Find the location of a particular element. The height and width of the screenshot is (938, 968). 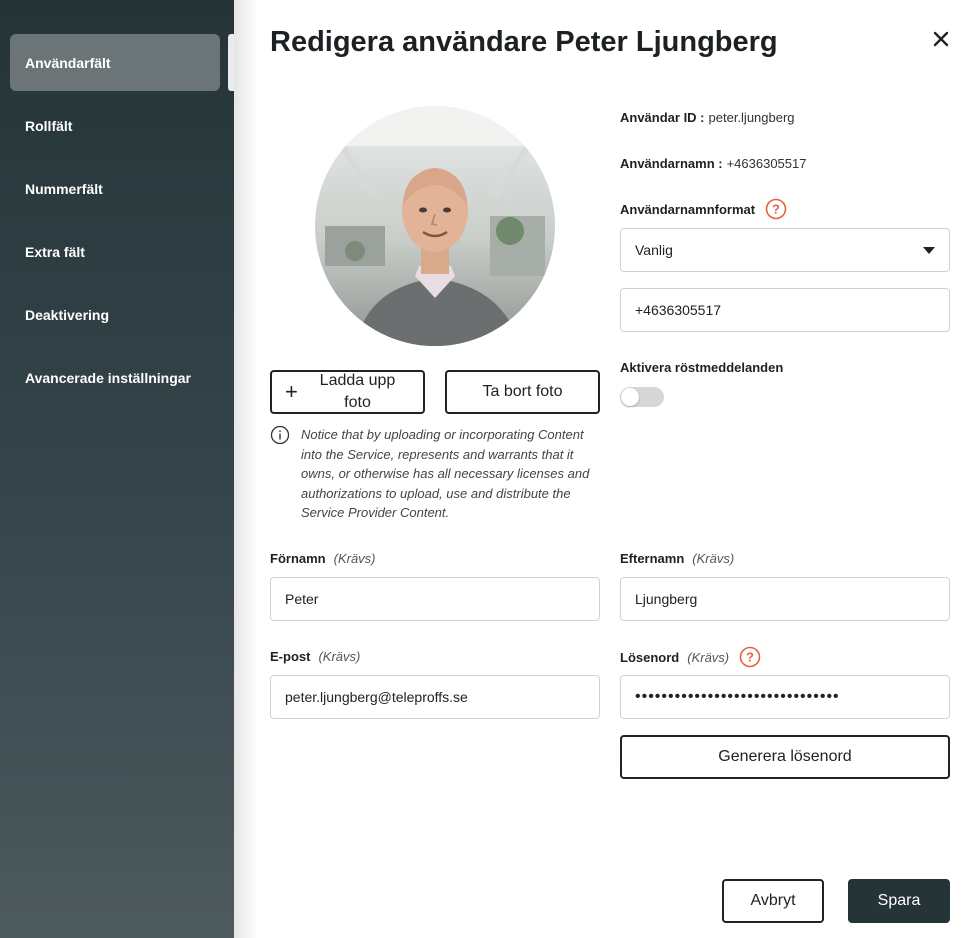

firstname-value: Peter is located at coordinates (302, 599).